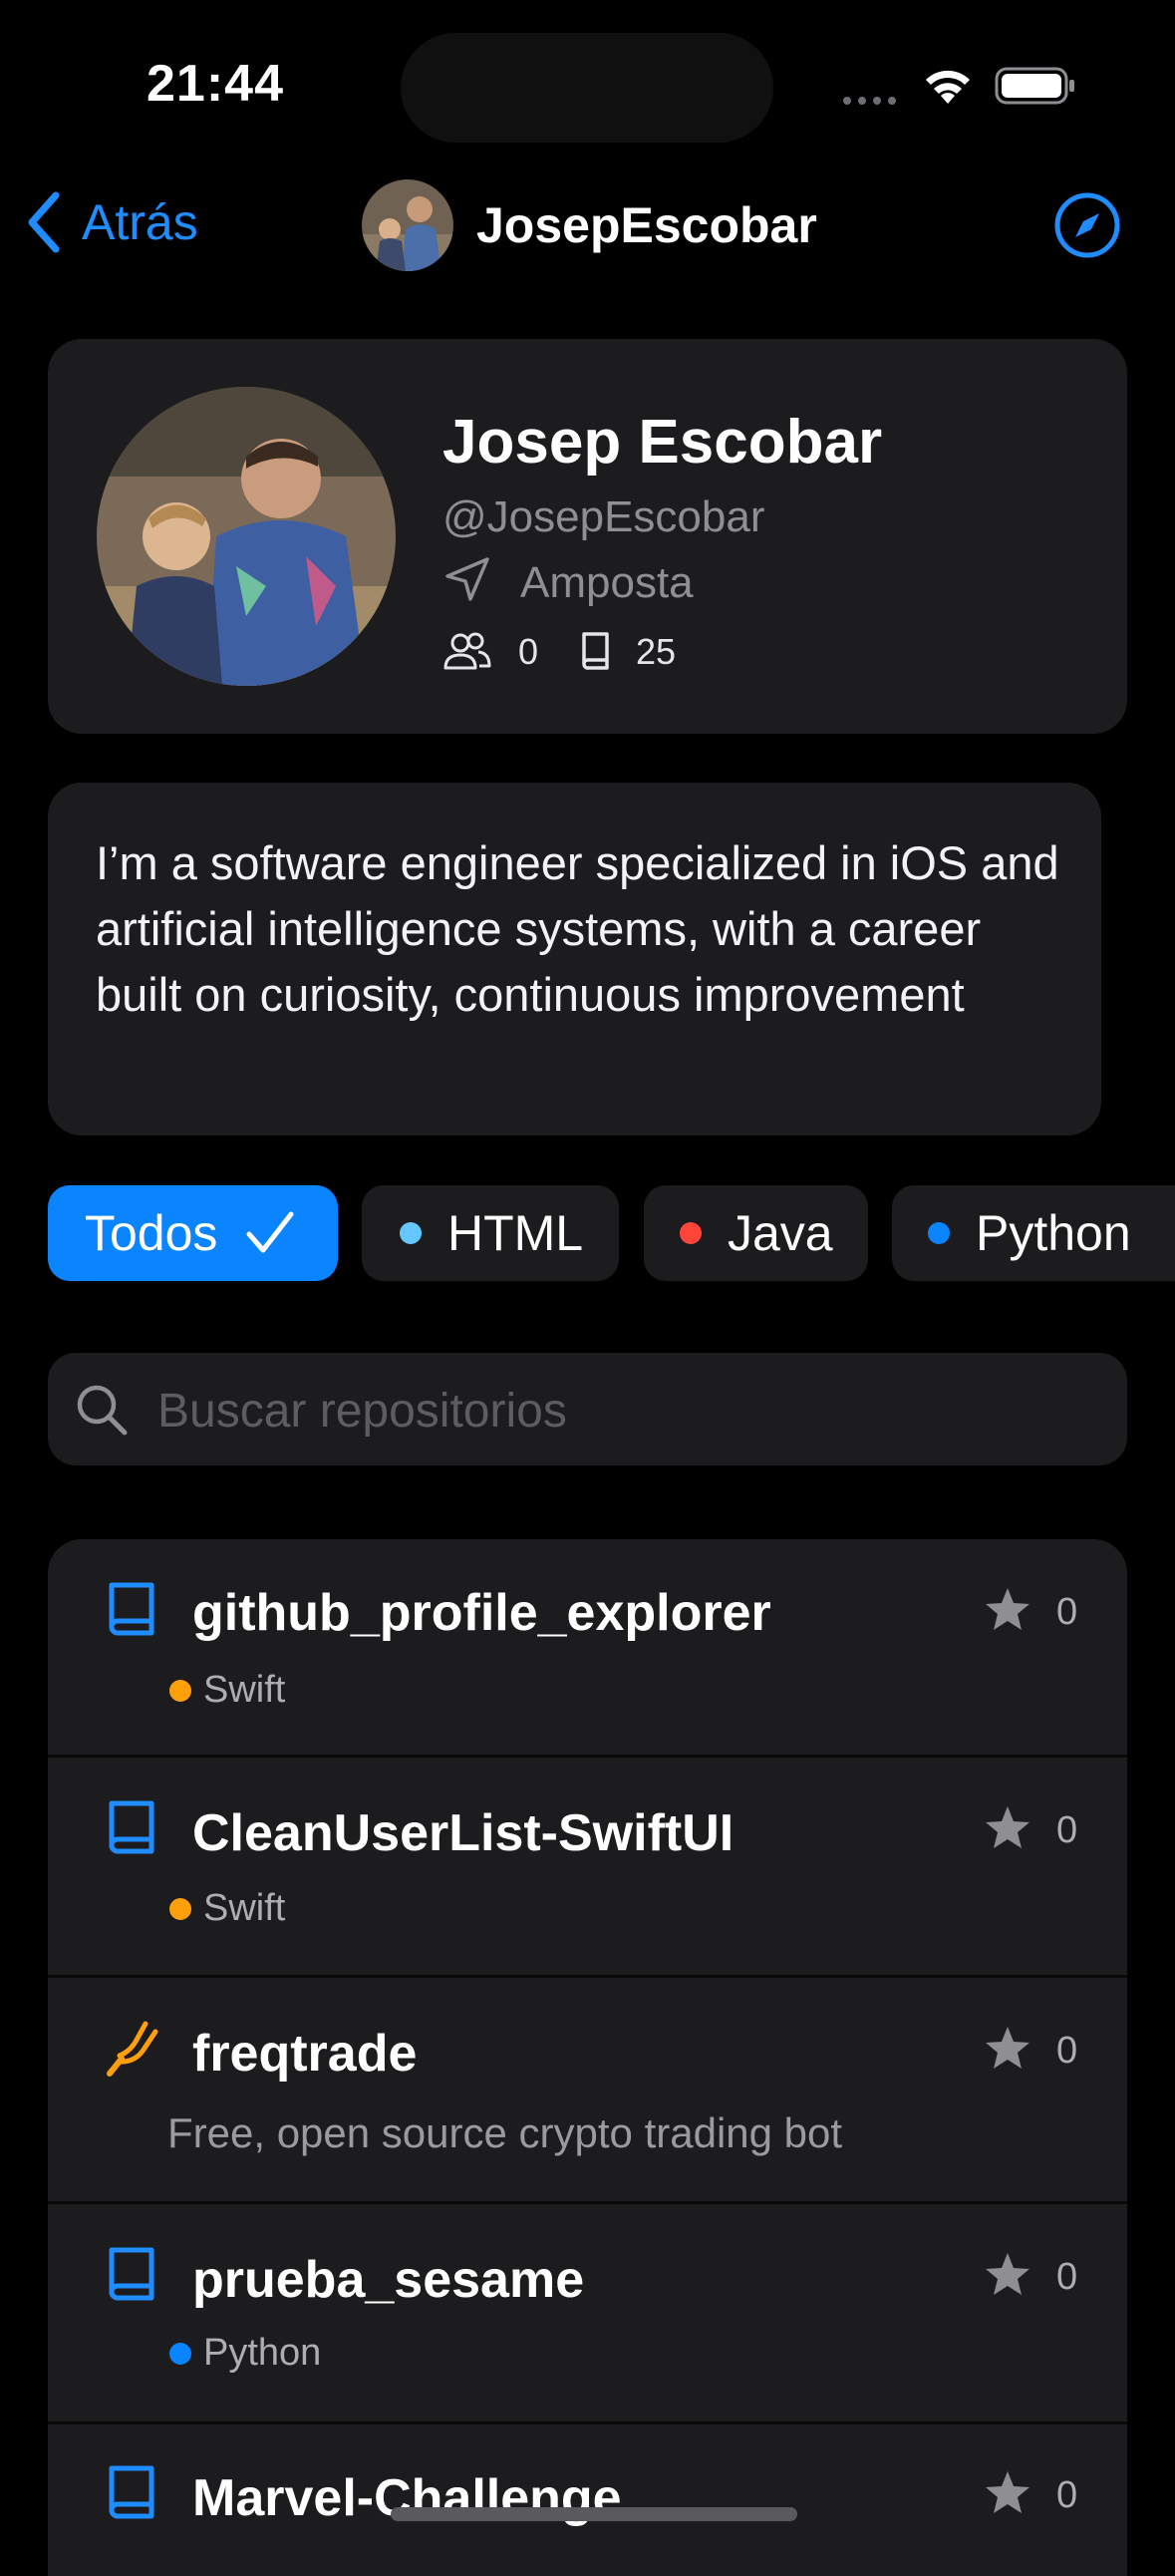 The width and height of the screenshot is (1175, 2576). What do you see at coordinates (102, 1410) in the screenshot?
I see `search-icon` at bounding box center [102, 1410].